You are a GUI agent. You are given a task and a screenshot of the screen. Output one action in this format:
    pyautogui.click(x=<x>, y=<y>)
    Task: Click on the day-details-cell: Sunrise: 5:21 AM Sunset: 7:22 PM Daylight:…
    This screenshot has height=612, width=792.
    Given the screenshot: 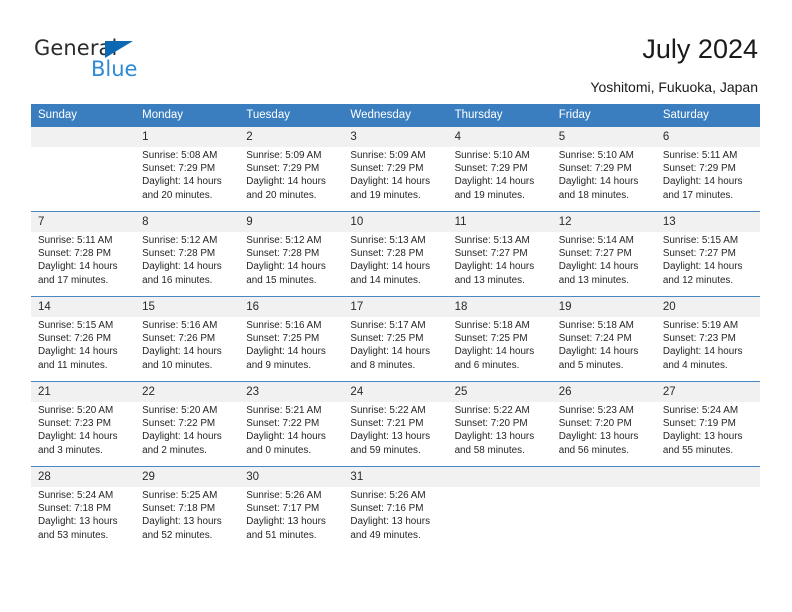 What is the action you would take?
    pyautogui.click(x=291, y=433)
    